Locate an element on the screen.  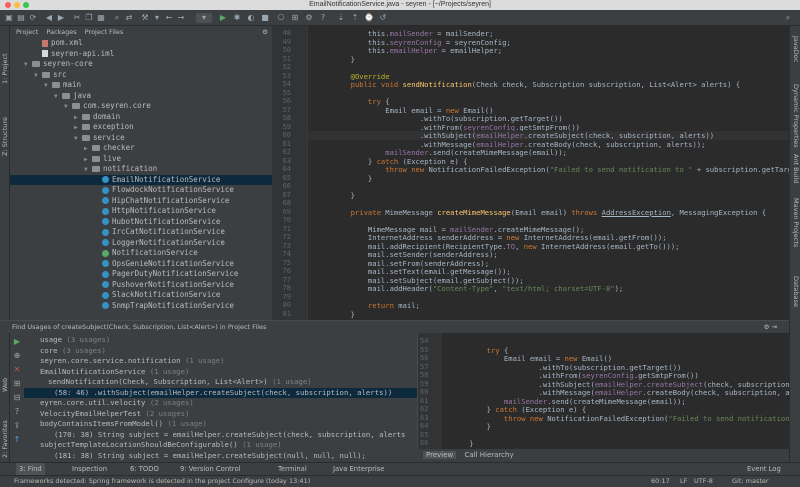
sdk-icon: ⎔ is located at coordinates (281, 18).